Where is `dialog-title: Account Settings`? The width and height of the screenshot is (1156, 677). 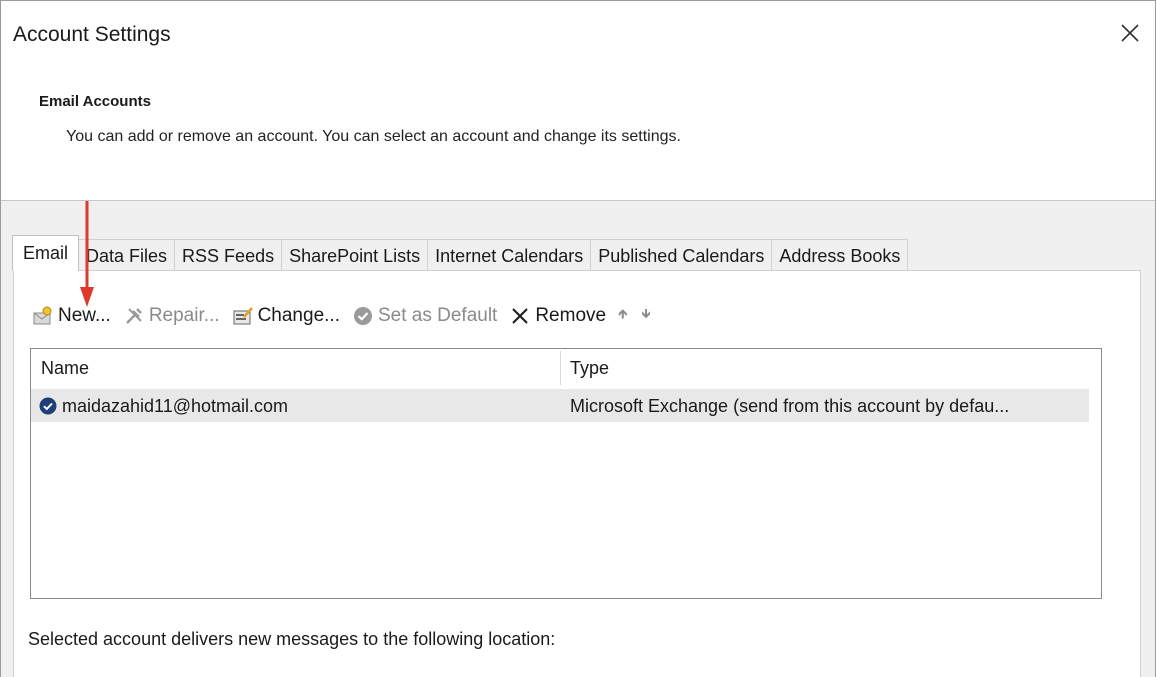
dialog-title: Account Settings is located at coordinates (92, 34).